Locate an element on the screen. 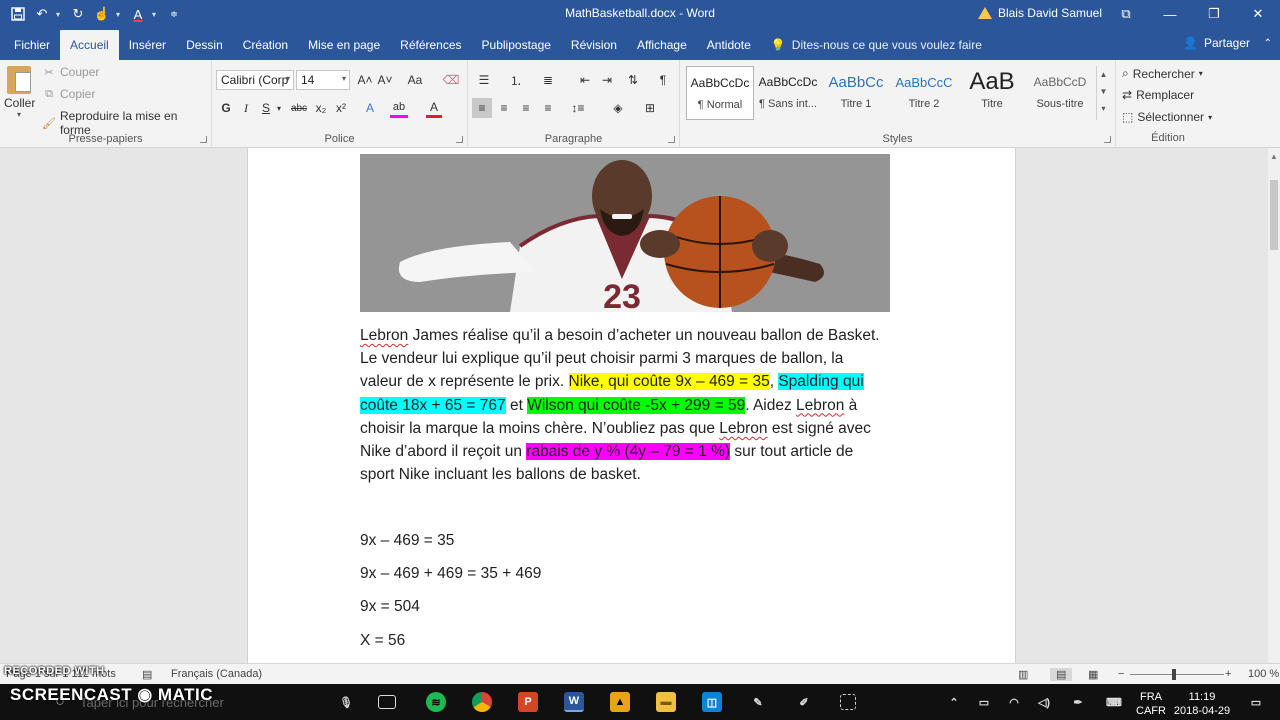  clear-formatting-icon: ⌫ is located at coordinates (451, 80).